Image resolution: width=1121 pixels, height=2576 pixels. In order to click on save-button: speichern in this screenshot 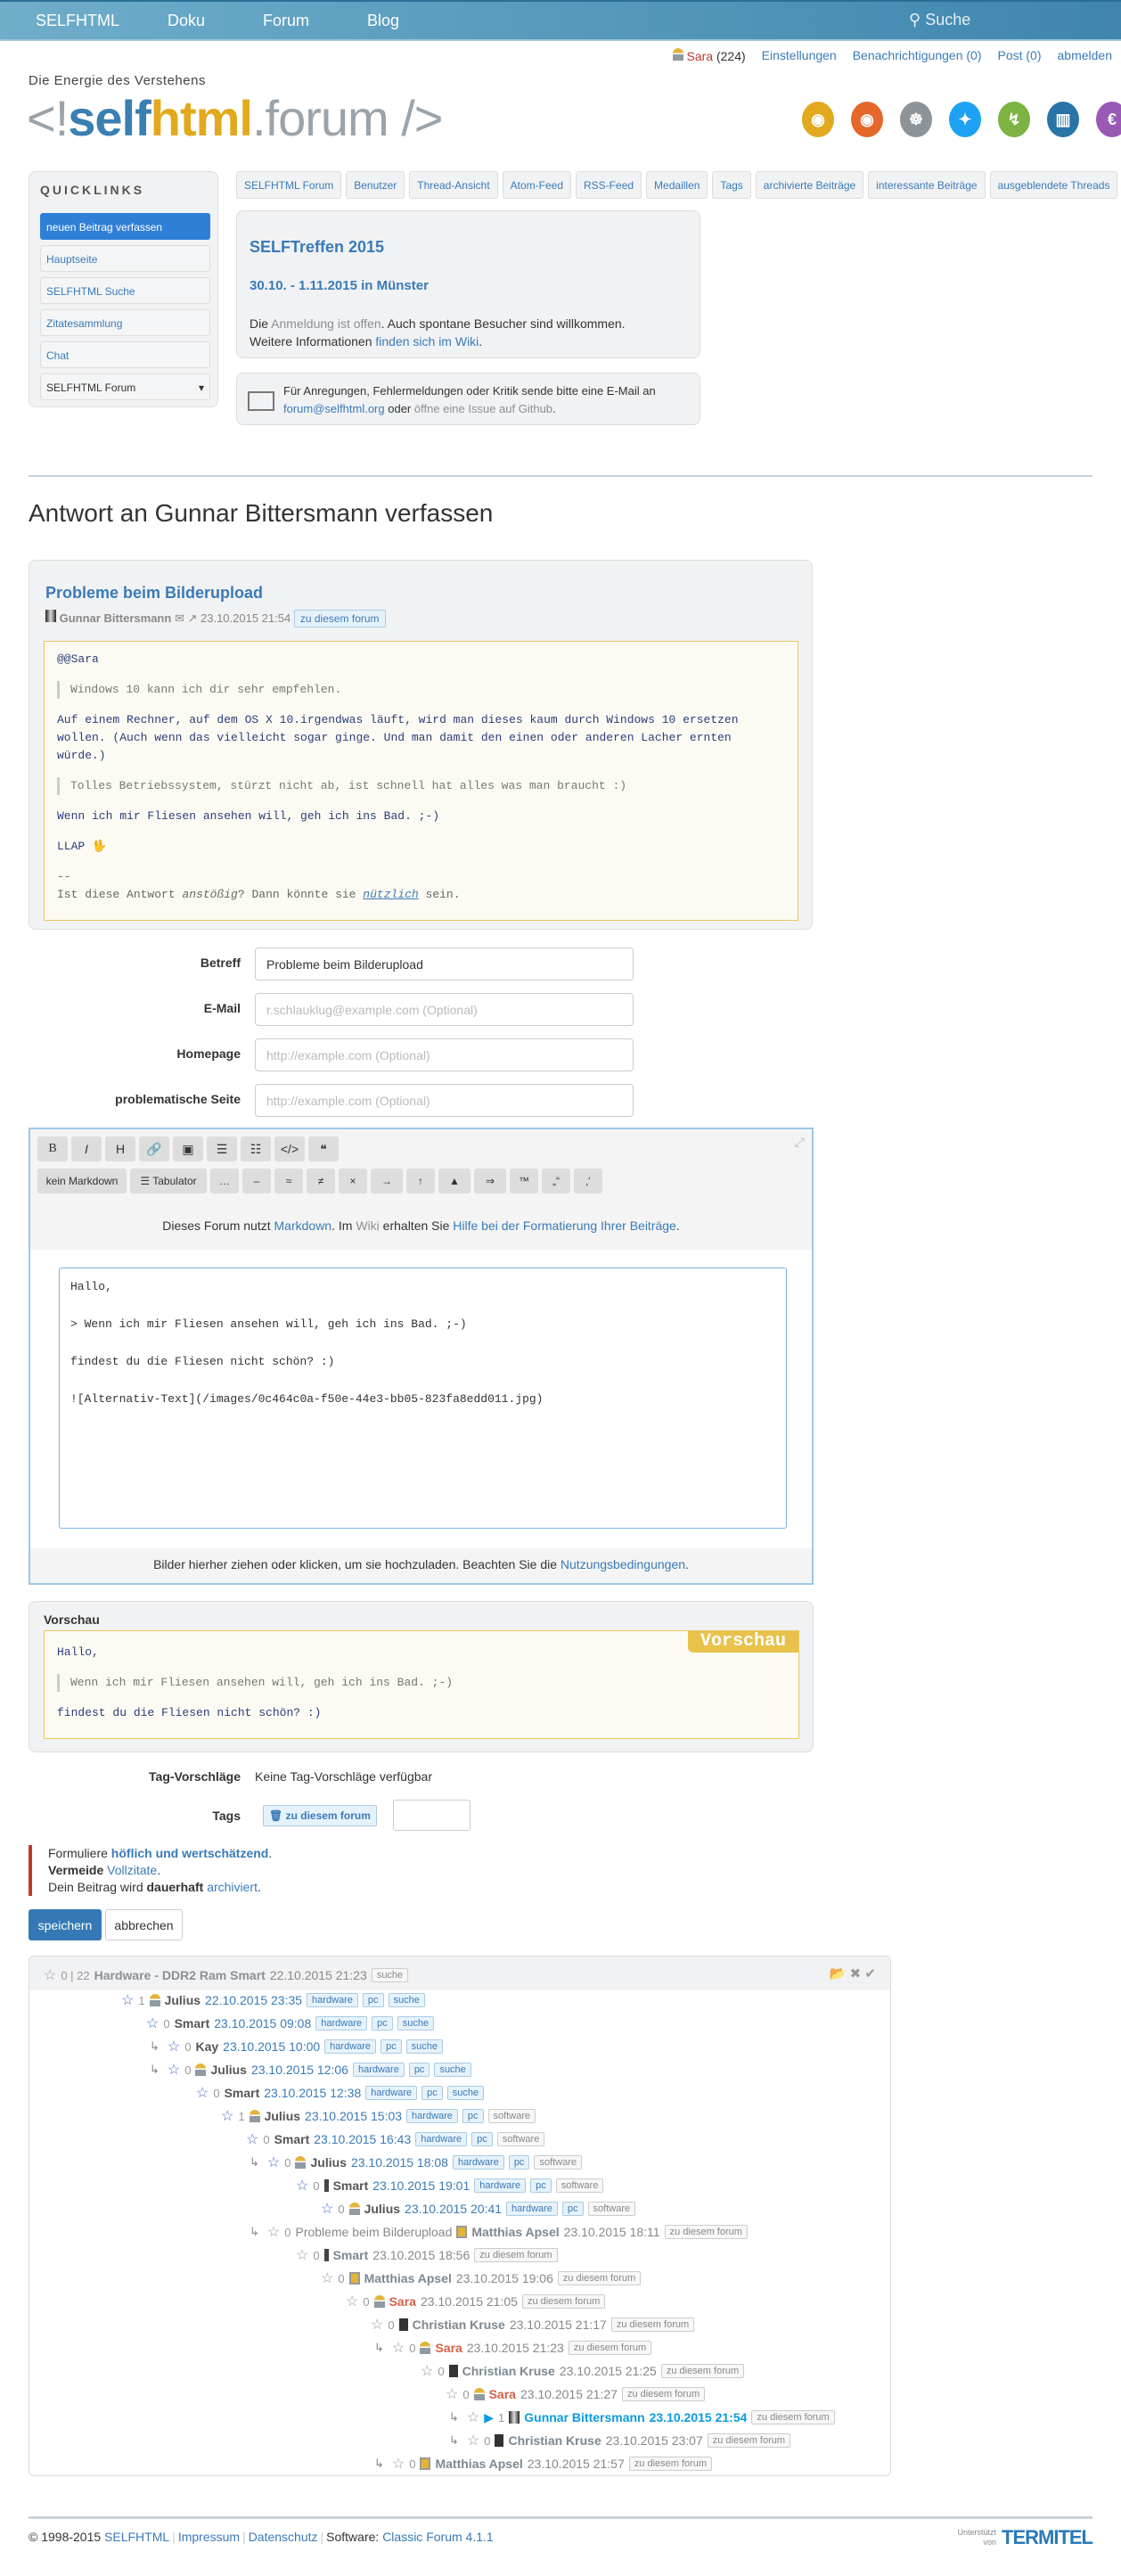, I will do `click(65, 1924)`.